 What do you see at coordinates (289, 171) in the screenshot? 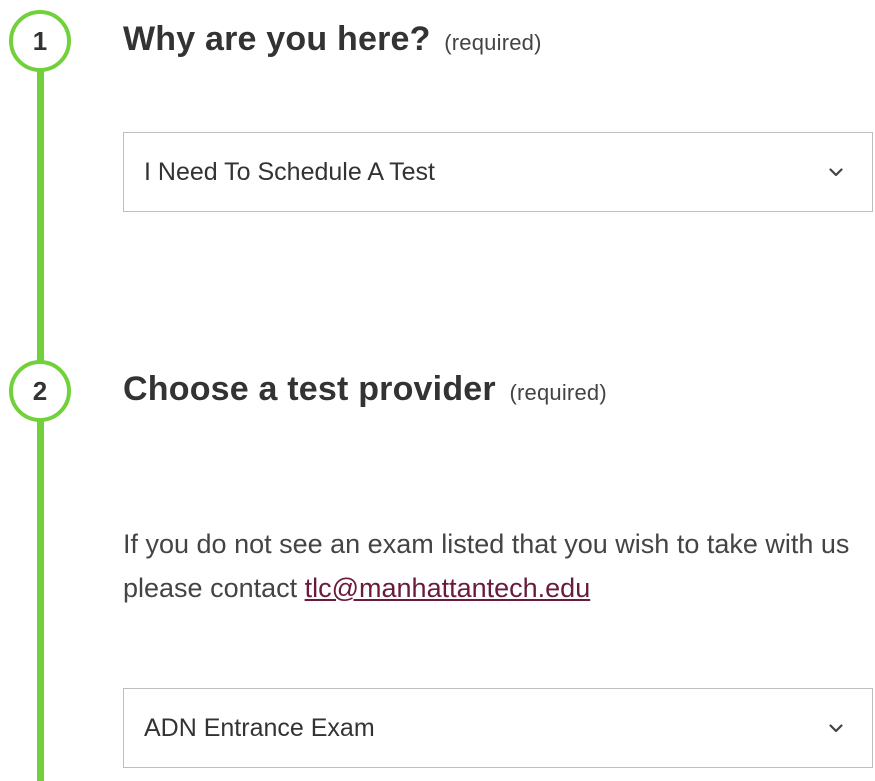
I see `reason-select-value: I Need To Schedule A Test` at bounding box center [289, 171].